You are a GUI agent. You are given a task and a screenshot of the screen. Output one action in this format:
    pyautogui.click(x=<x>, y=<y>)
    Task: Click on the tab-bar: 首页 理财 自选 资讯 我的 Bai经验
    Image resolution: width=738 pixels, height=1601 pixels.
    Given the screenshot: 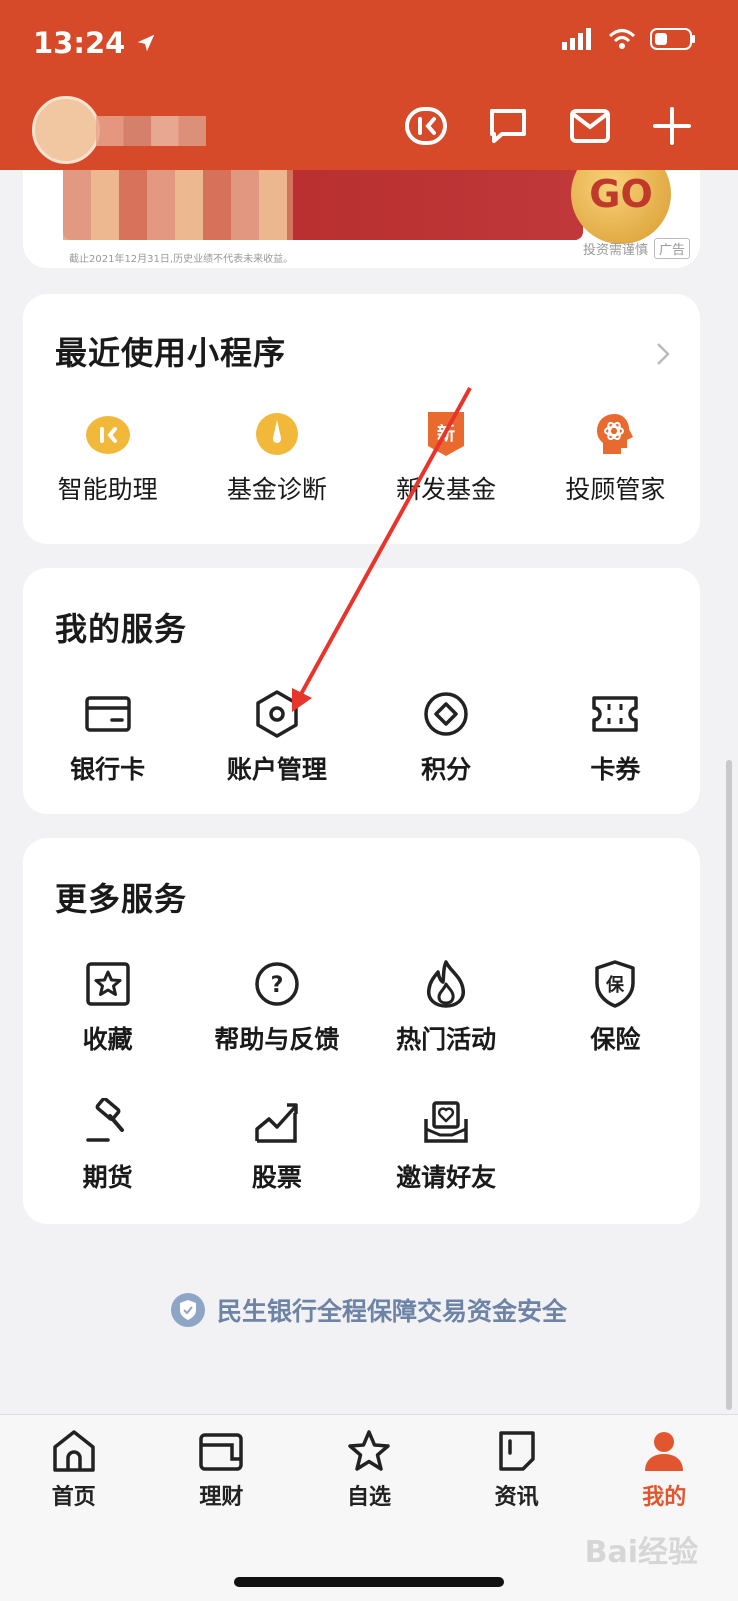 What is the action you would take?
    pyautogui.click(x=369, y=1507)
    